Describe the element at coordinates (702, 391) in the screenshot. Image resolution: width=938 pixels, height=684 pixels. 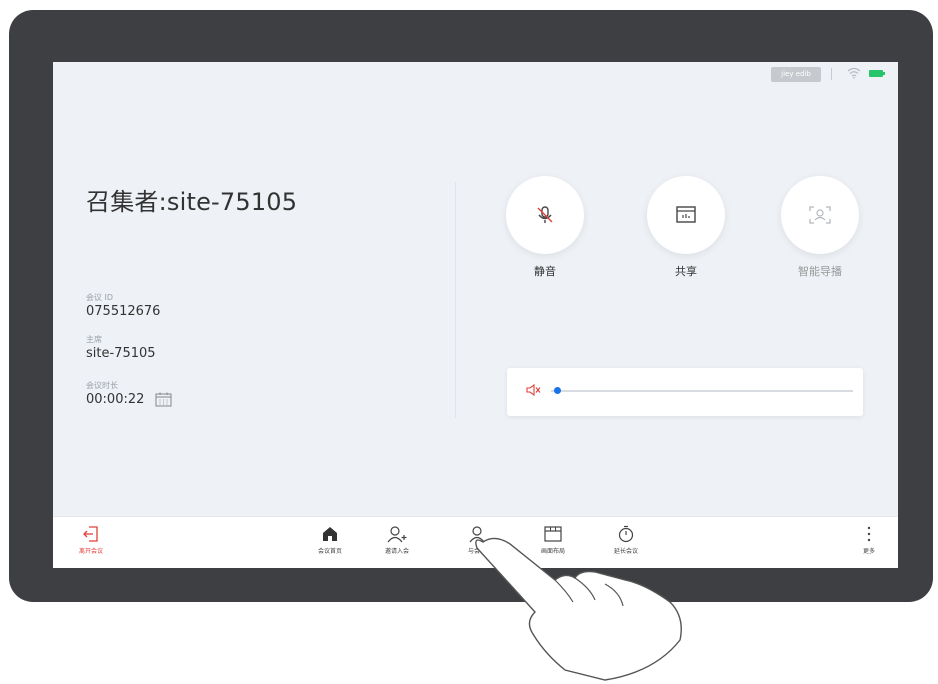
I see `volume-slider-track` at that location.